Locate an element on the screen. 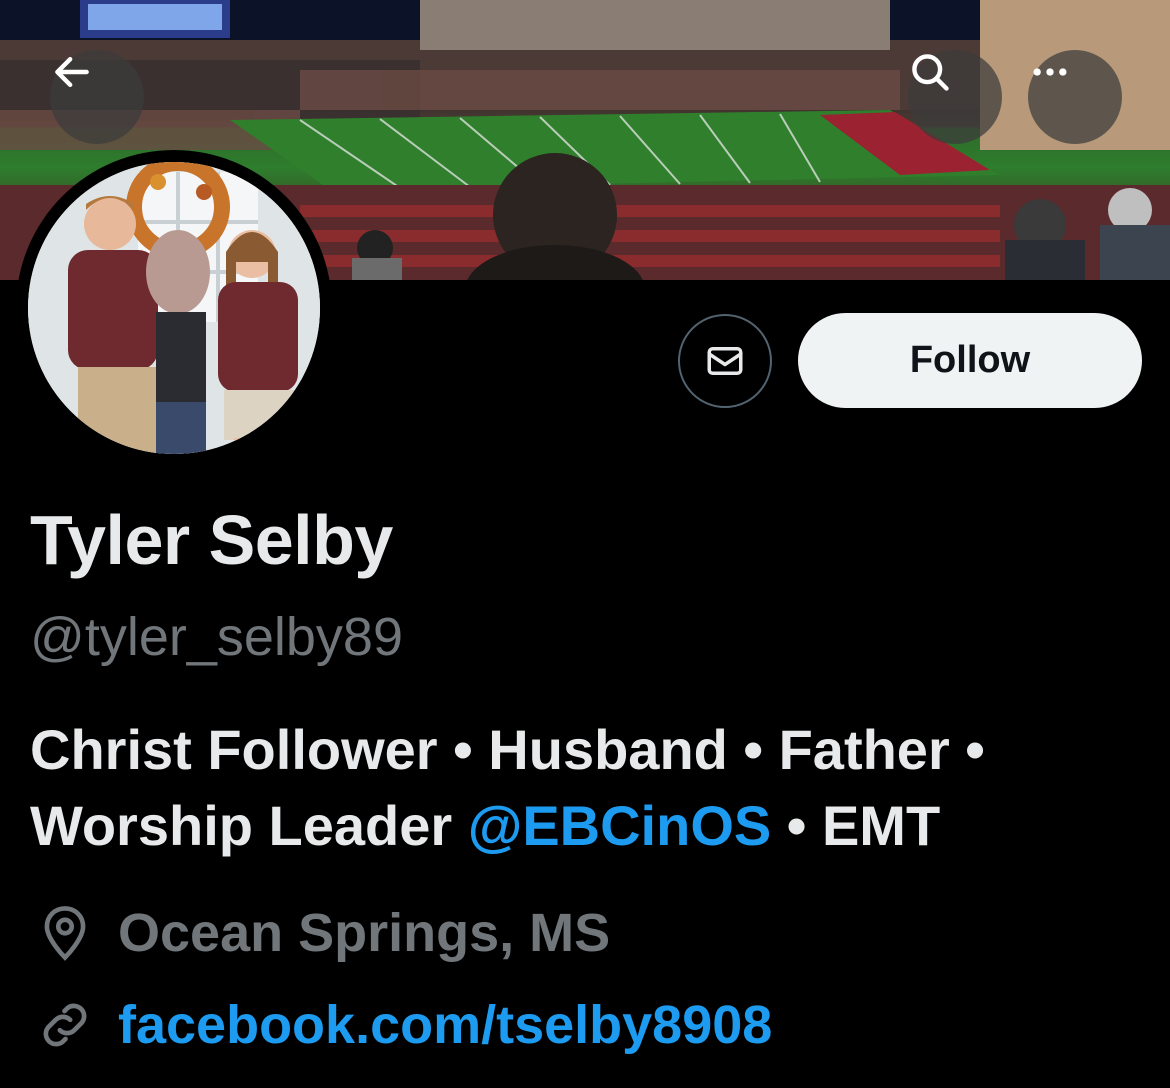  more-options-button is located at coordinates (1075, 97).